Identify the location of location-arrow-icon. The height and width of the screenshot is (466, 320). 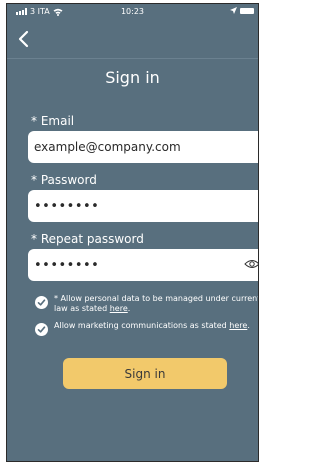
(233, 10).